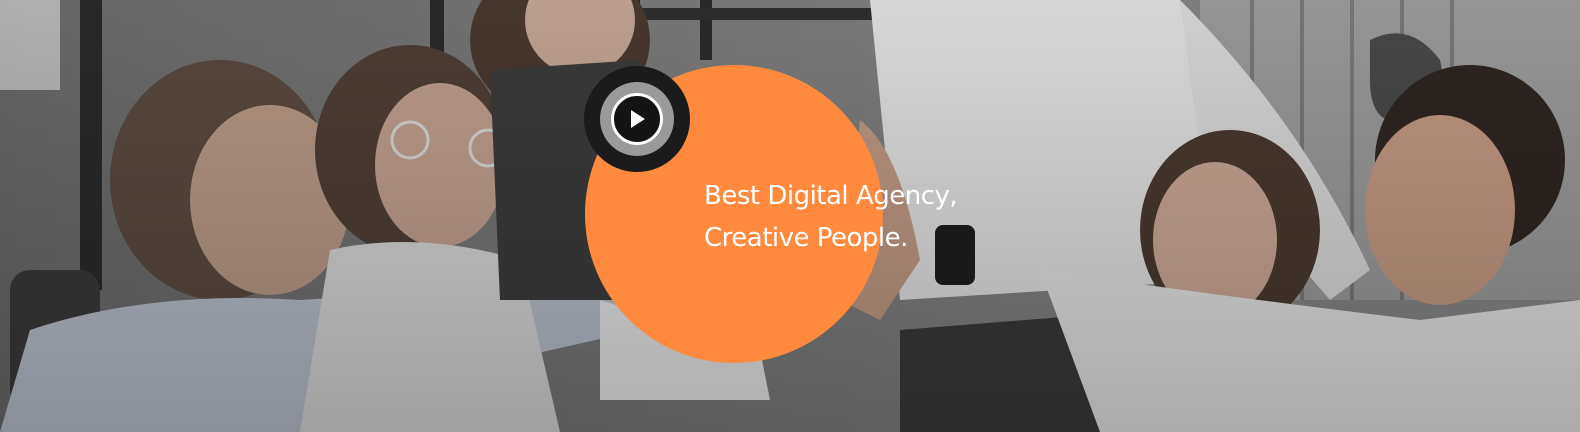 This screenshot has width=1580, height=432. I want to click on play-button-ring, so click(637, 119).